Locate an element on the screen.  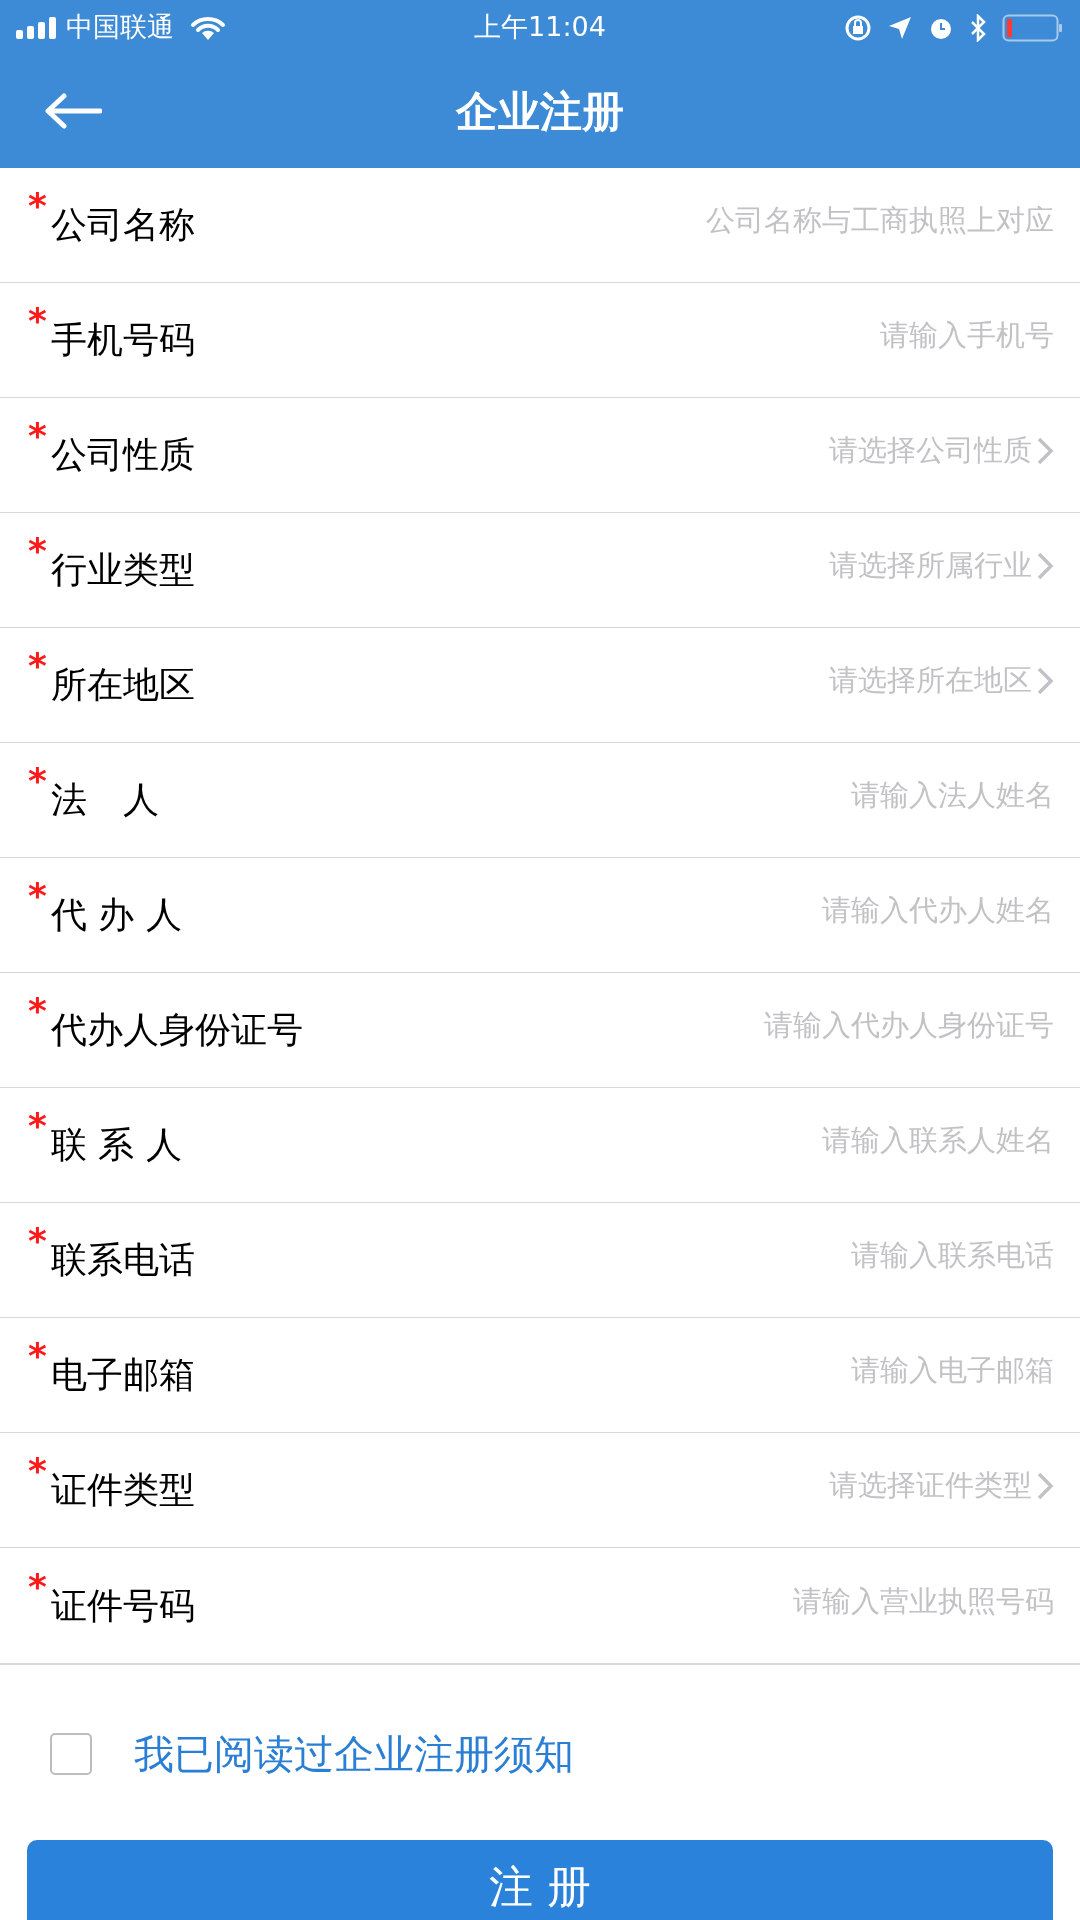
location-icon is located at coordinates (900, 27).